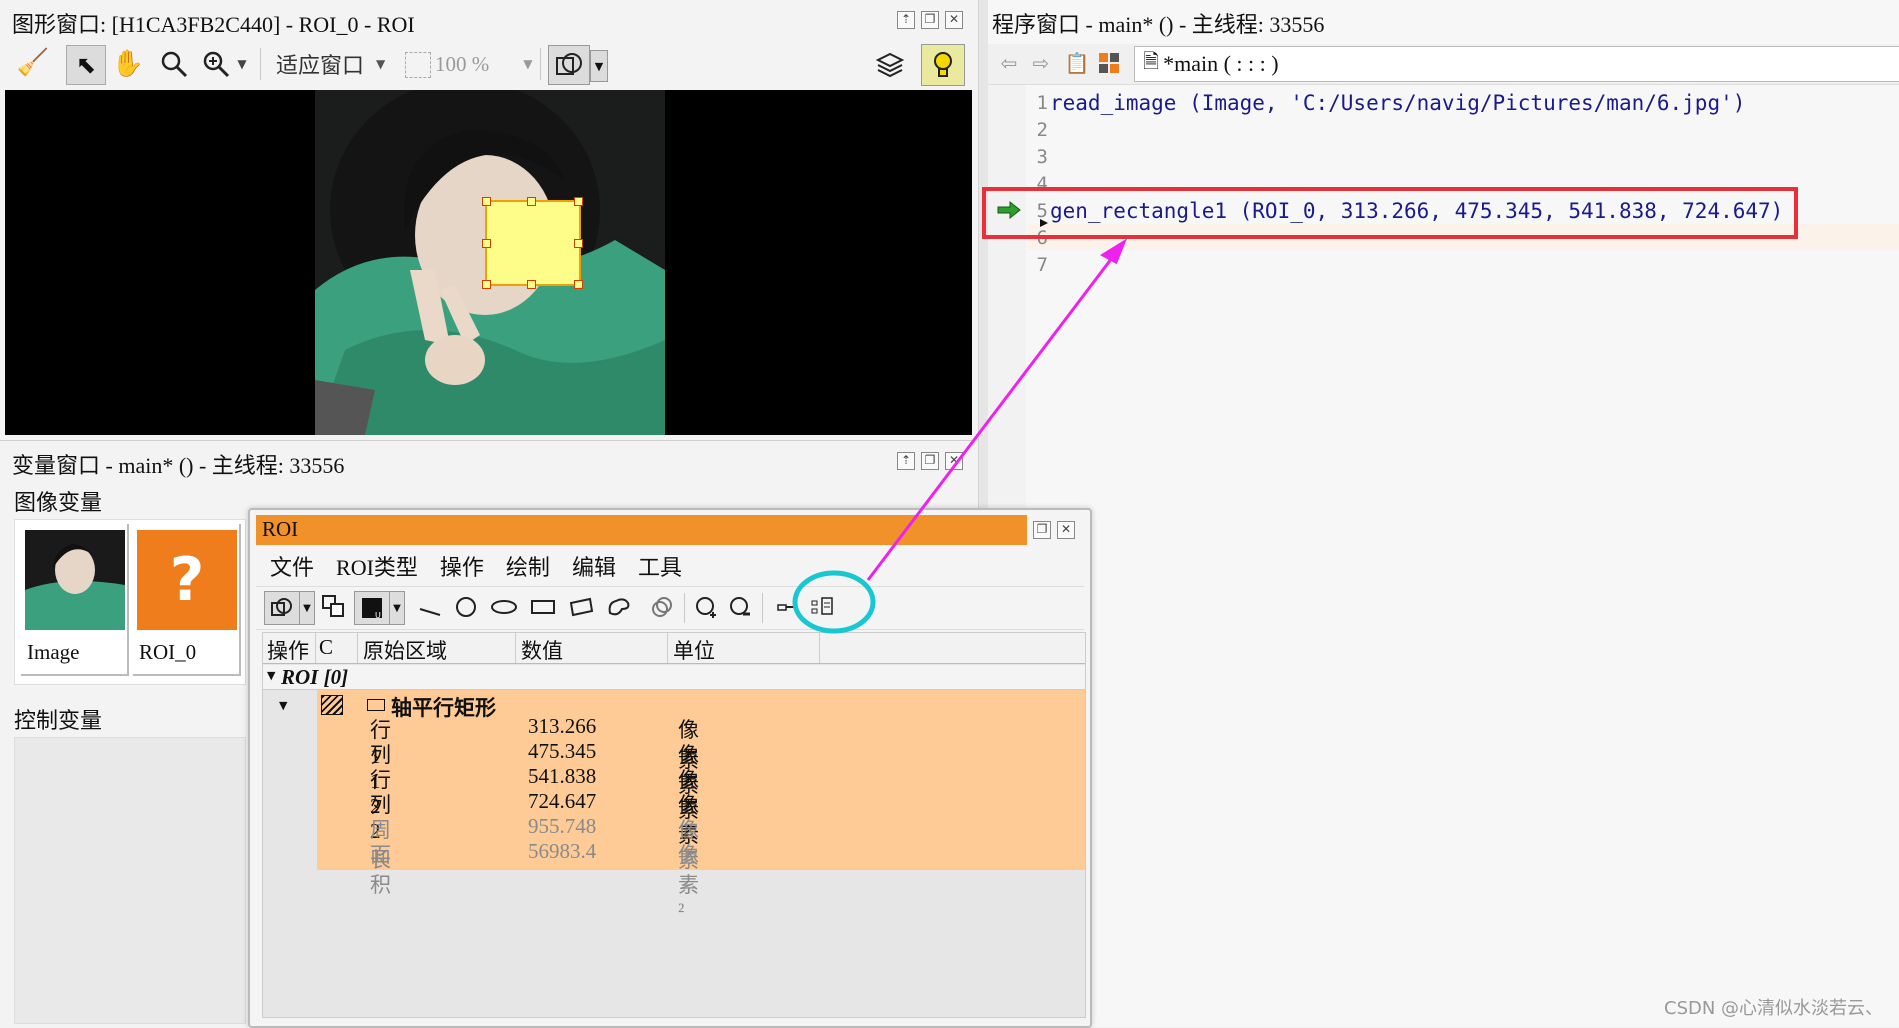 The image size is (1899, 1028). What do you see at coordinates (1114, 251) in the screenshot?
I see `annotation-arrowhead` at bounding box center [1114, 251].